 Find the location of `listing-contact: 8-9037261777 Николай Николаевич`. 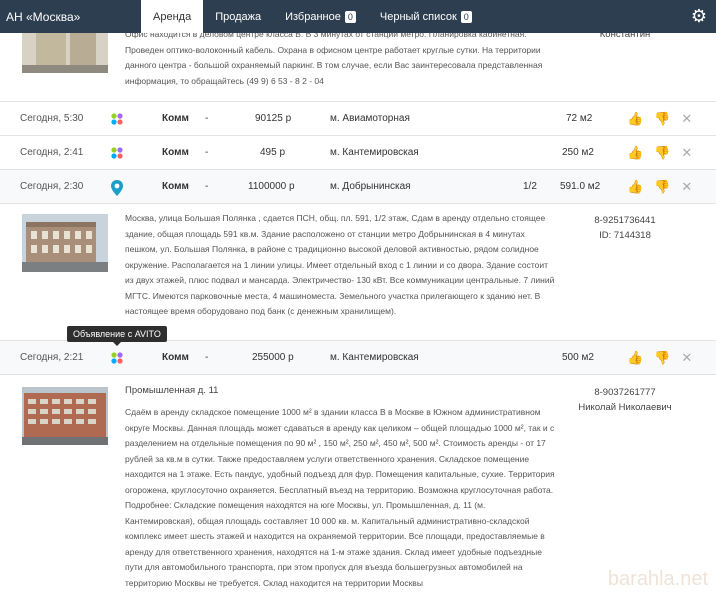

listing-contact: 8-9037261777 Николай Николаевич is located at coordinates (625, 400).